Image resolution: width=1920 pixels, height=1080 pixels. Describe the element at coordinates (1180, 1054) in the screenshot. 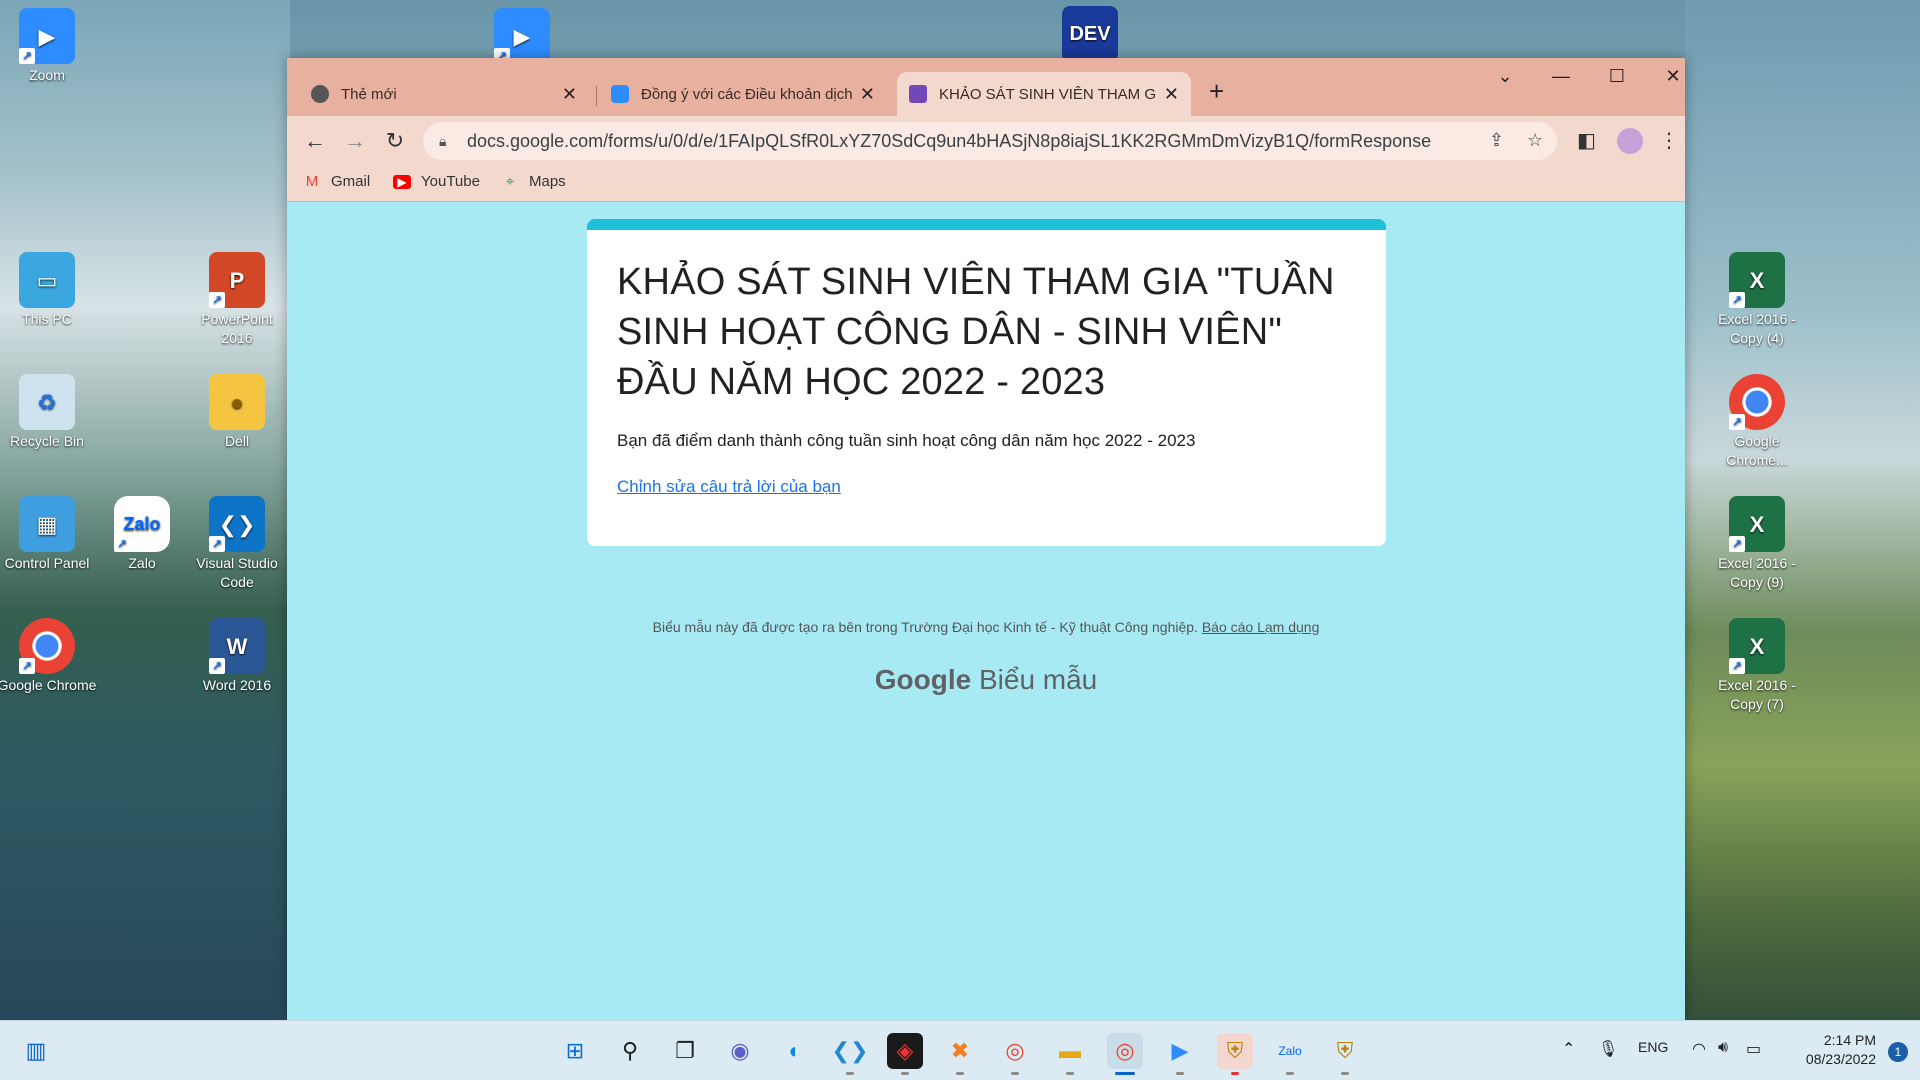

I see `zoom-taskbar-icon: ▶` at that location.